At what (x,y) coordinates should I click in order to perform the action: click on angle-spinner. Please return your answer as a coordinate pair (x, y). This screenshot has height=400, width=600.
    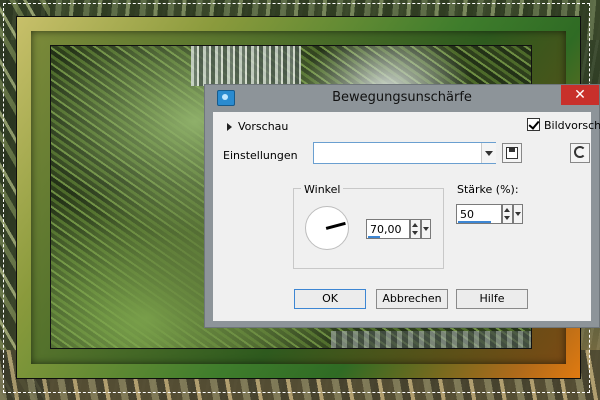
    Looking at the image, I should click on (415, 229).